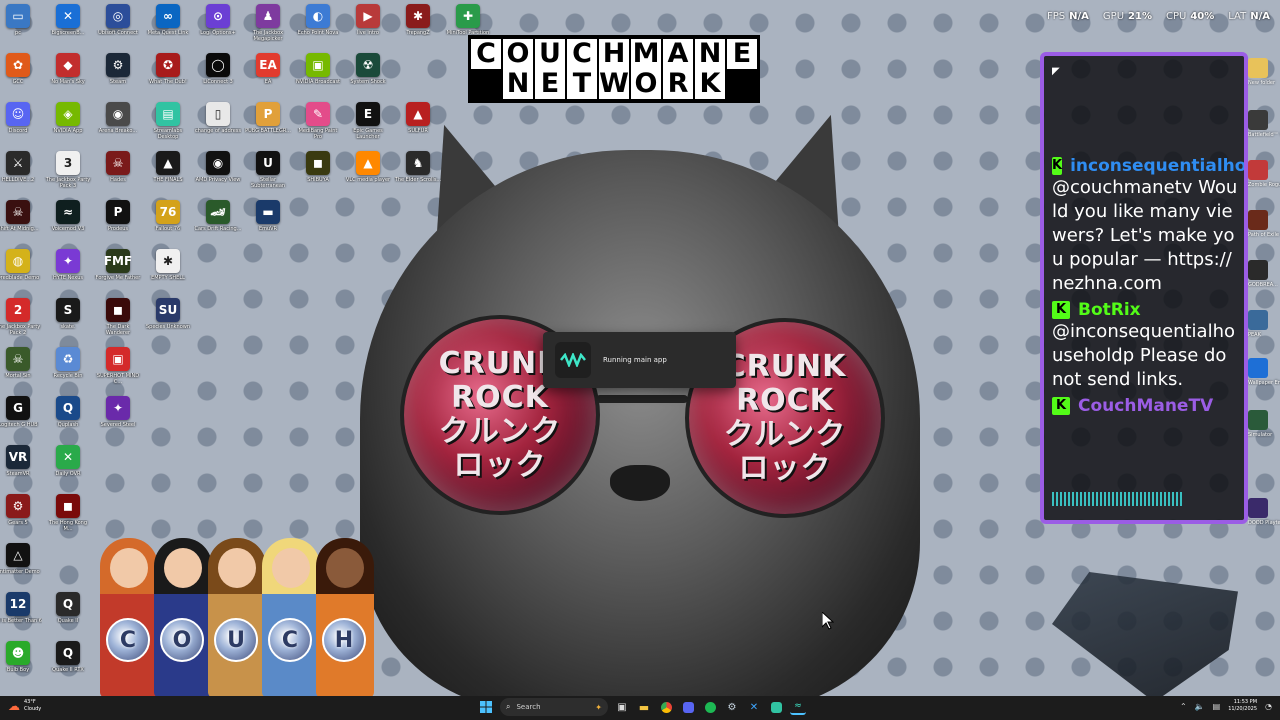  I want to click on desktop-icon: ◼ SHIBUYA, so click(318, 175).